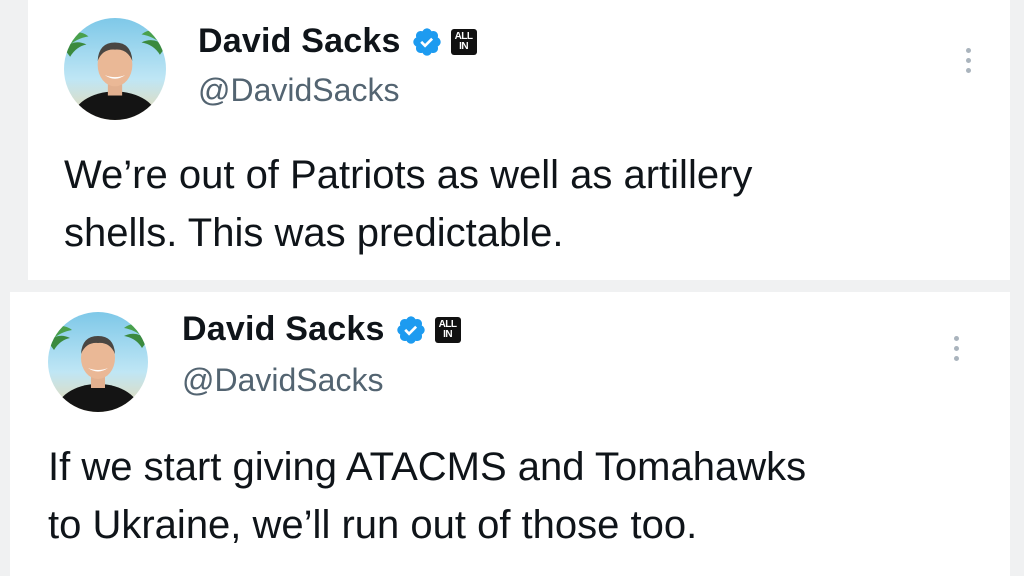 The width and height of the screenshot is (1024, 576). Describe the element at coordinates (373, 525) in the screenshot. I see `tweet-text-line: to Ukraine, we’ll run out of those too.` at that location.